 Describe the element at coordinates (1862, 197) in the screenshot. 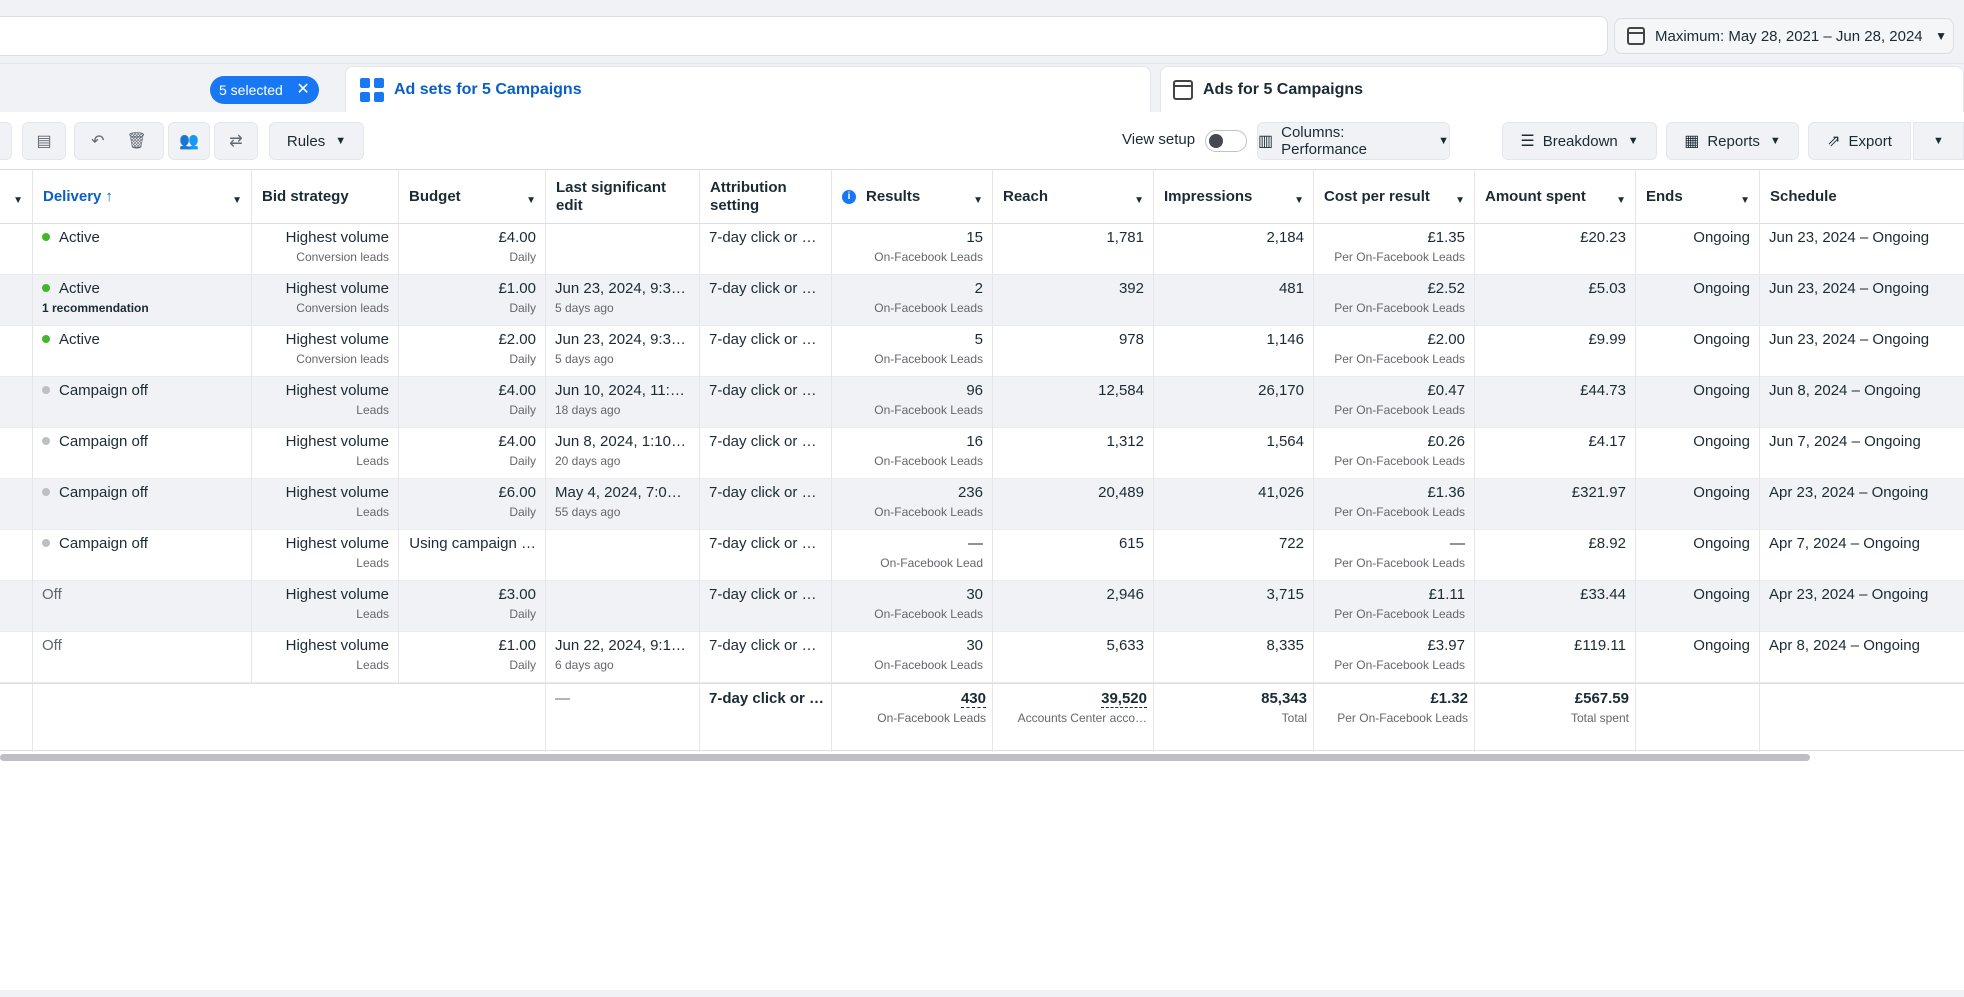

I see `column-header-schedule: Schedule` at that location.